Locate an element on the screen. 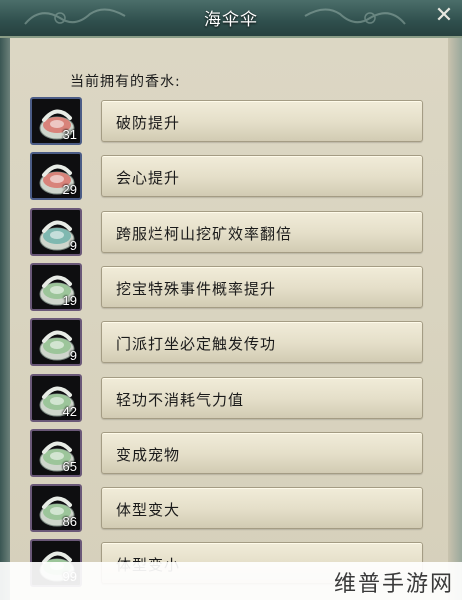 This screenshot has height=600, width=462. perfume-effect-label: 会心提升 is located at coordinates (148, 178).